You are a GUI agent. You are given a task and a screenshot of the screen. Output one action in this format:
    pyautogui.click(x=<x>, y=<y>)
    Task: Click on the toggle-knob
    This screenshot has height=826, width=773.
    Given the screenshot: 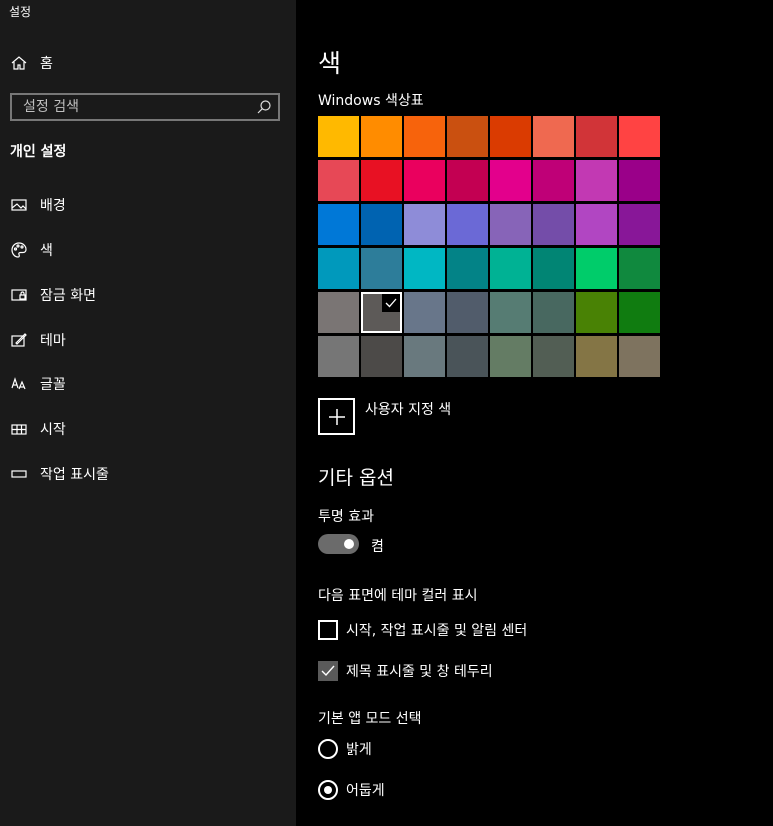 What is the action you would take?
    pyautogui.click(x=349, y=544)
    